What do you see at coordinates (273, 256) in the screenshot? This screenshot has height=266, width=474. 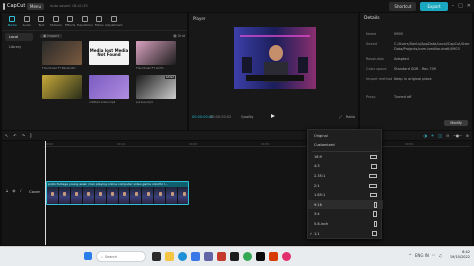 I see `app-taskbar-icon` at bounding box center [273, 256].